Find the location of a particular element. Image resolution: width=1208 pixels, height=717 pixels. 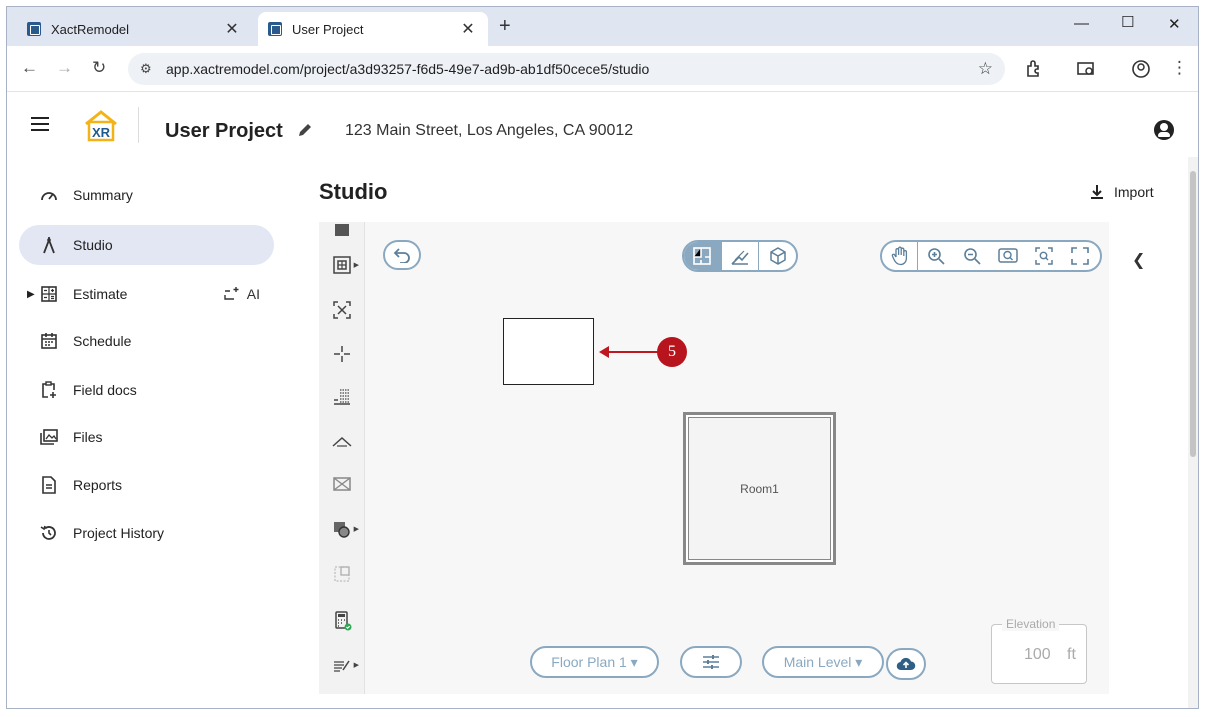

calculator-tool-button is located at coordinates (342, 621).